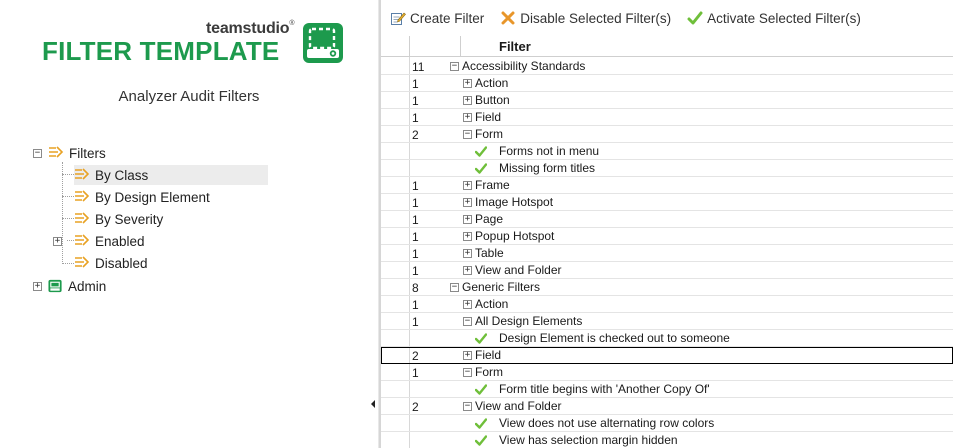 The image size is (953, 448). I want to click on table-row: 1 − Form, so click(667, 372).